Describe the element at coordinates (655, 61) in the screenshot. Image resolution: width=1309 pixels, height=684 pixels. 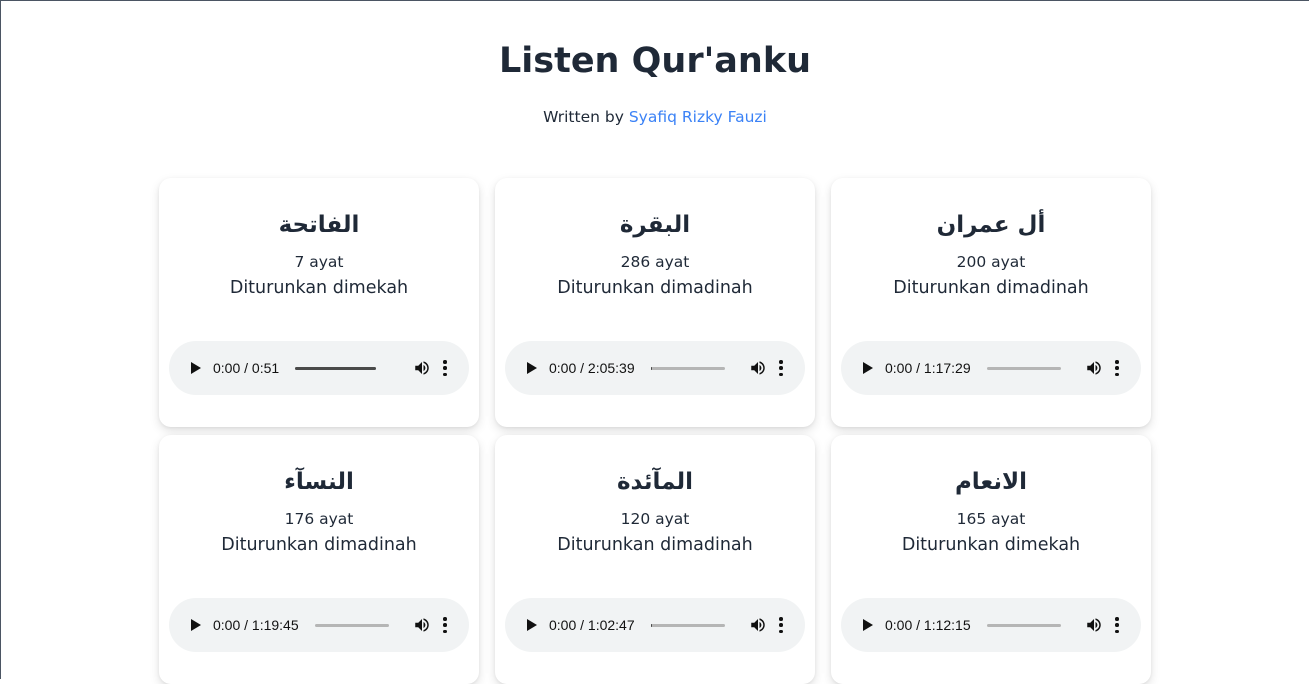
I see `page-title: Listen Qur'anku` at that location.